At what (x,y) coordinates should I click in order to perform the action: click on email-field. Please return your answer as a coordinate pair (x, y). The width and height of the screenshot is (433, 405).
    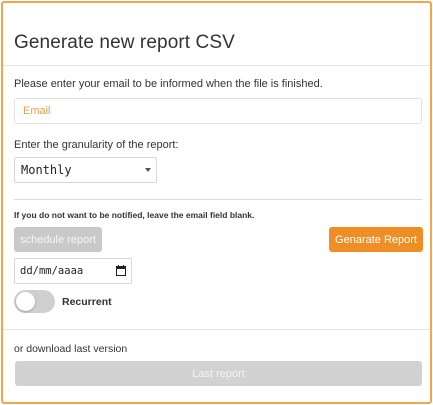
    Looking at the image, I should click on (218, 111).